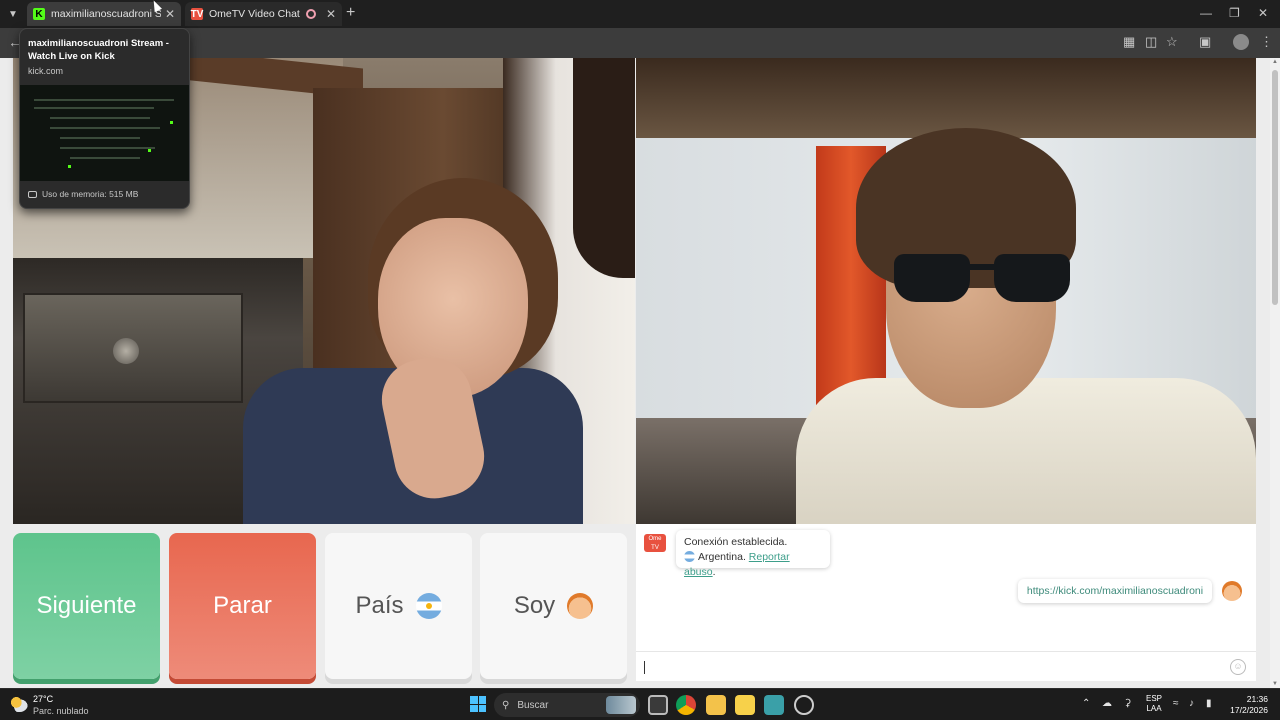 This screenshot has height=720, width=1280. What do you see at coordinates (1238, 667) in the screenshot?
I see `emoji-icon: ☺` at bounding box center [1238, 667].